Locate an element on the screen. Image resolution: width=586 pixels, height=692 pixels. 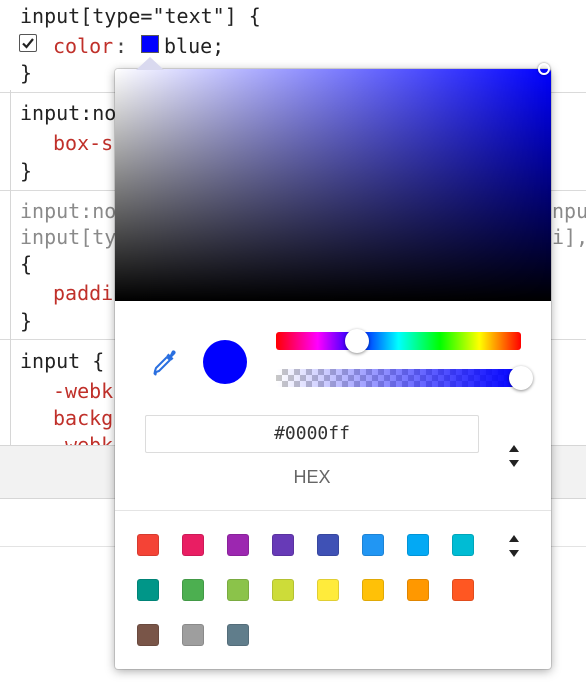
palette-toggle-button is located at coordinates (514, 546).